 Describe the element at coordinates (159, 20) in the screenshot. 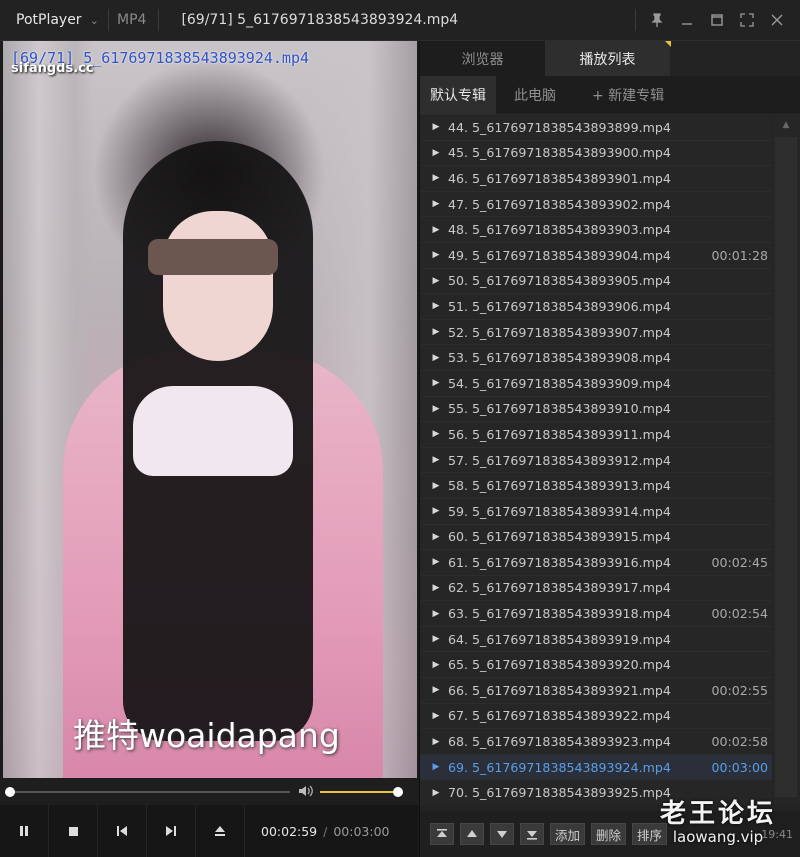

I see `divider` at that location.